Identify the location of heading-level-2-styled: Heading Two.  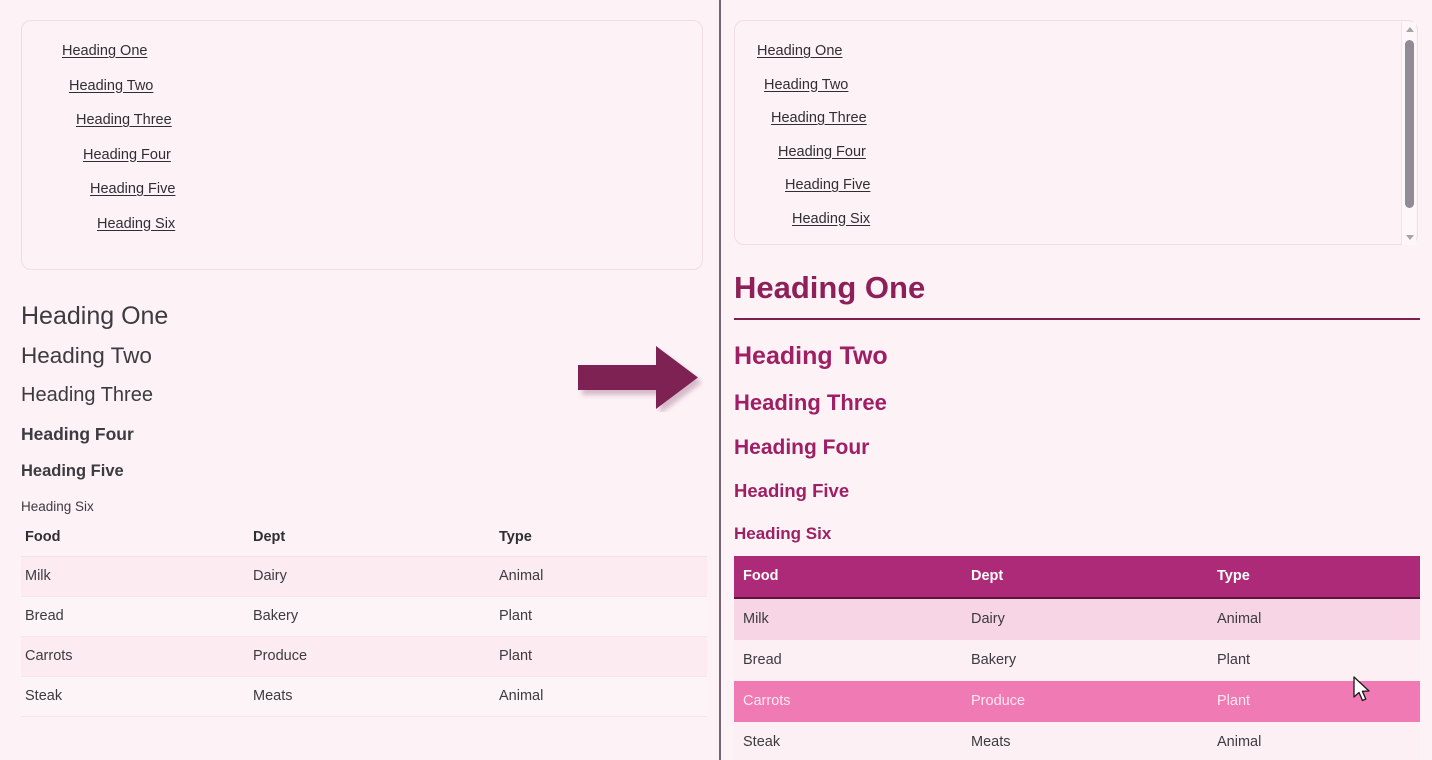
(811, 356).